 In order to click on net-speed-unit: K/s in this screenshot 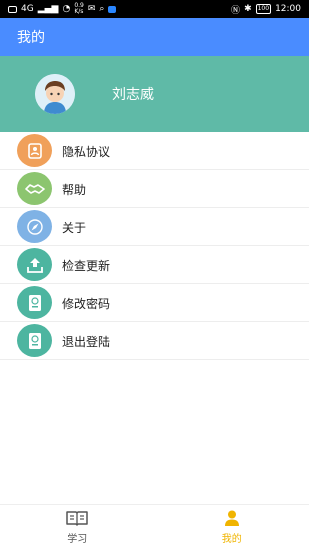, I will do `click(79, 11)`.